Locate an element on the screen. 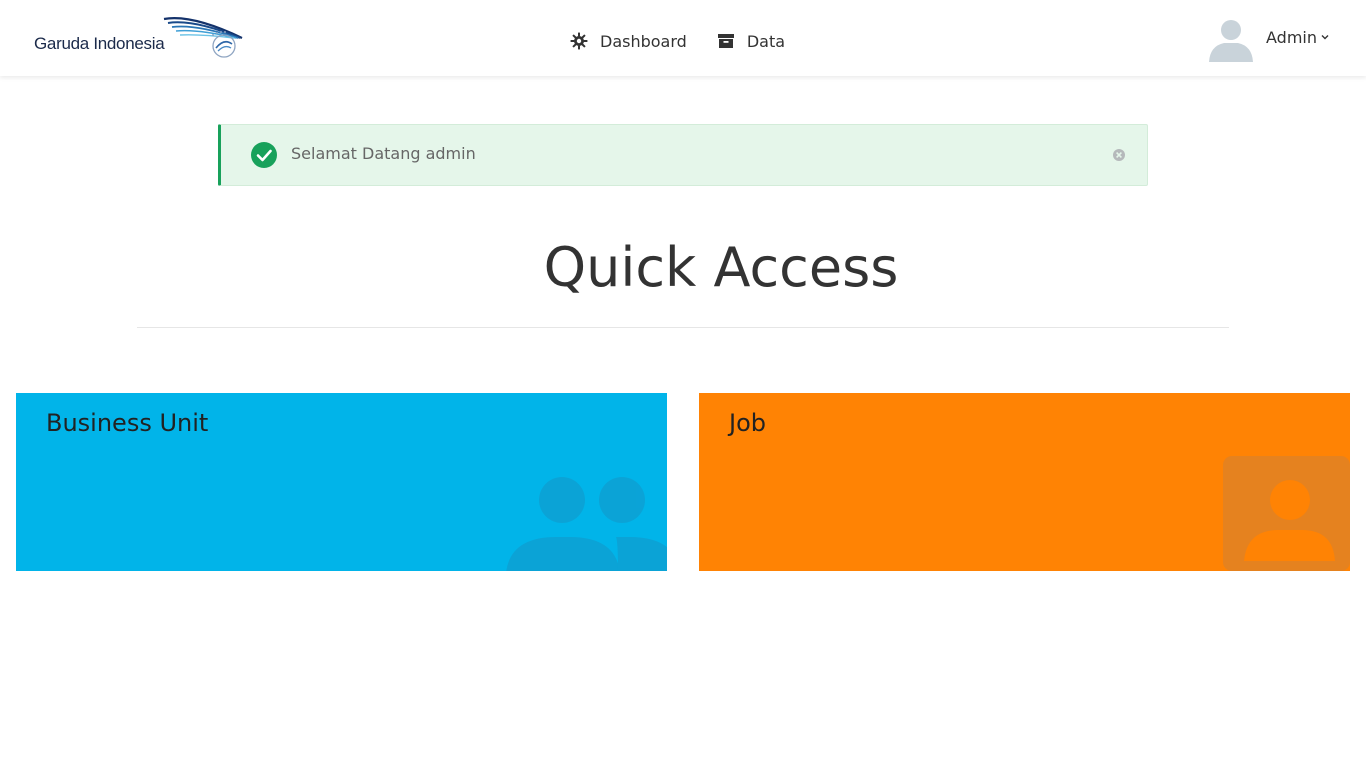 This screenshot has width=1366, height=768. user-menu: Admin is located at coordinates (1268, 39).